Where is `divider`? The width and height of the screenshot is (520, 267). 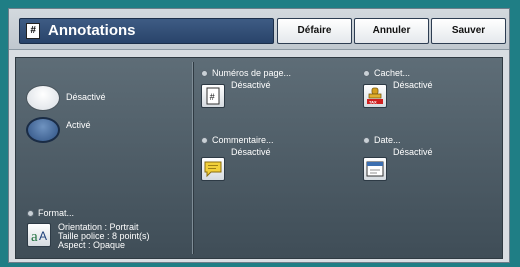 divider is located at coordinates (192, 158).